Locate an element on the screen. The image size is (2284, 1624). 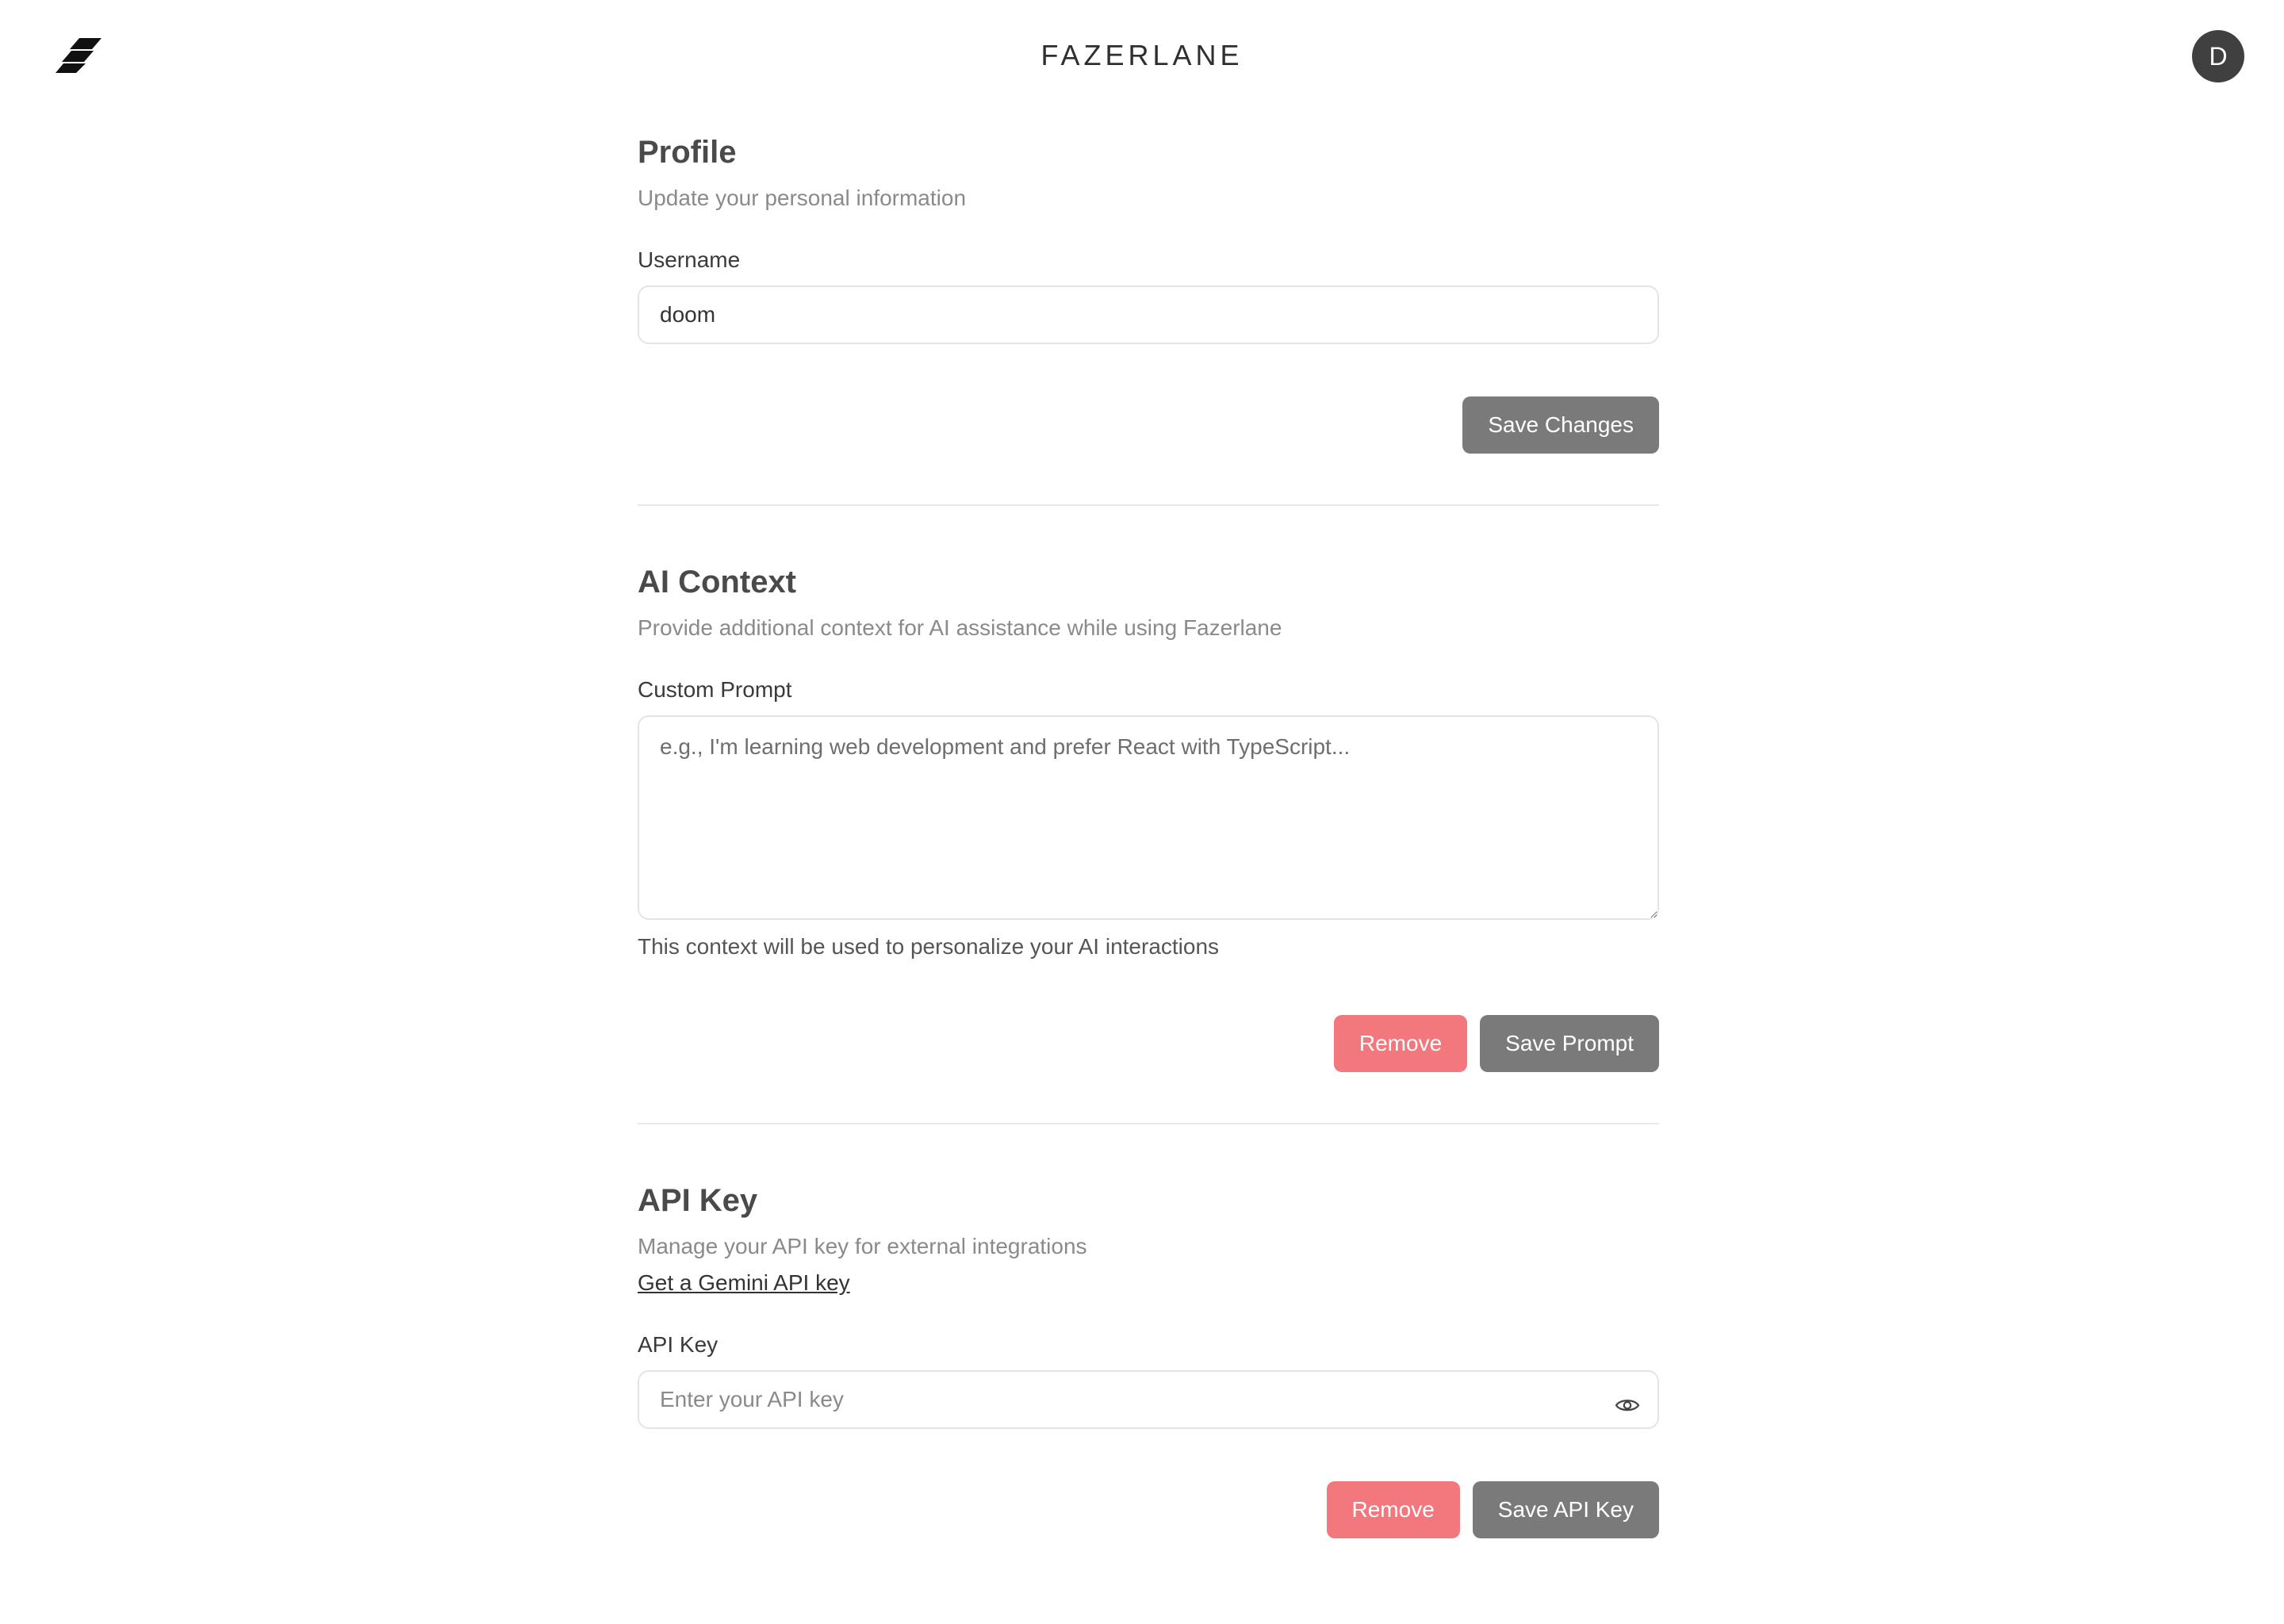
custom-prompt-label: Custom Prompt is located at coordinates (715, 689).